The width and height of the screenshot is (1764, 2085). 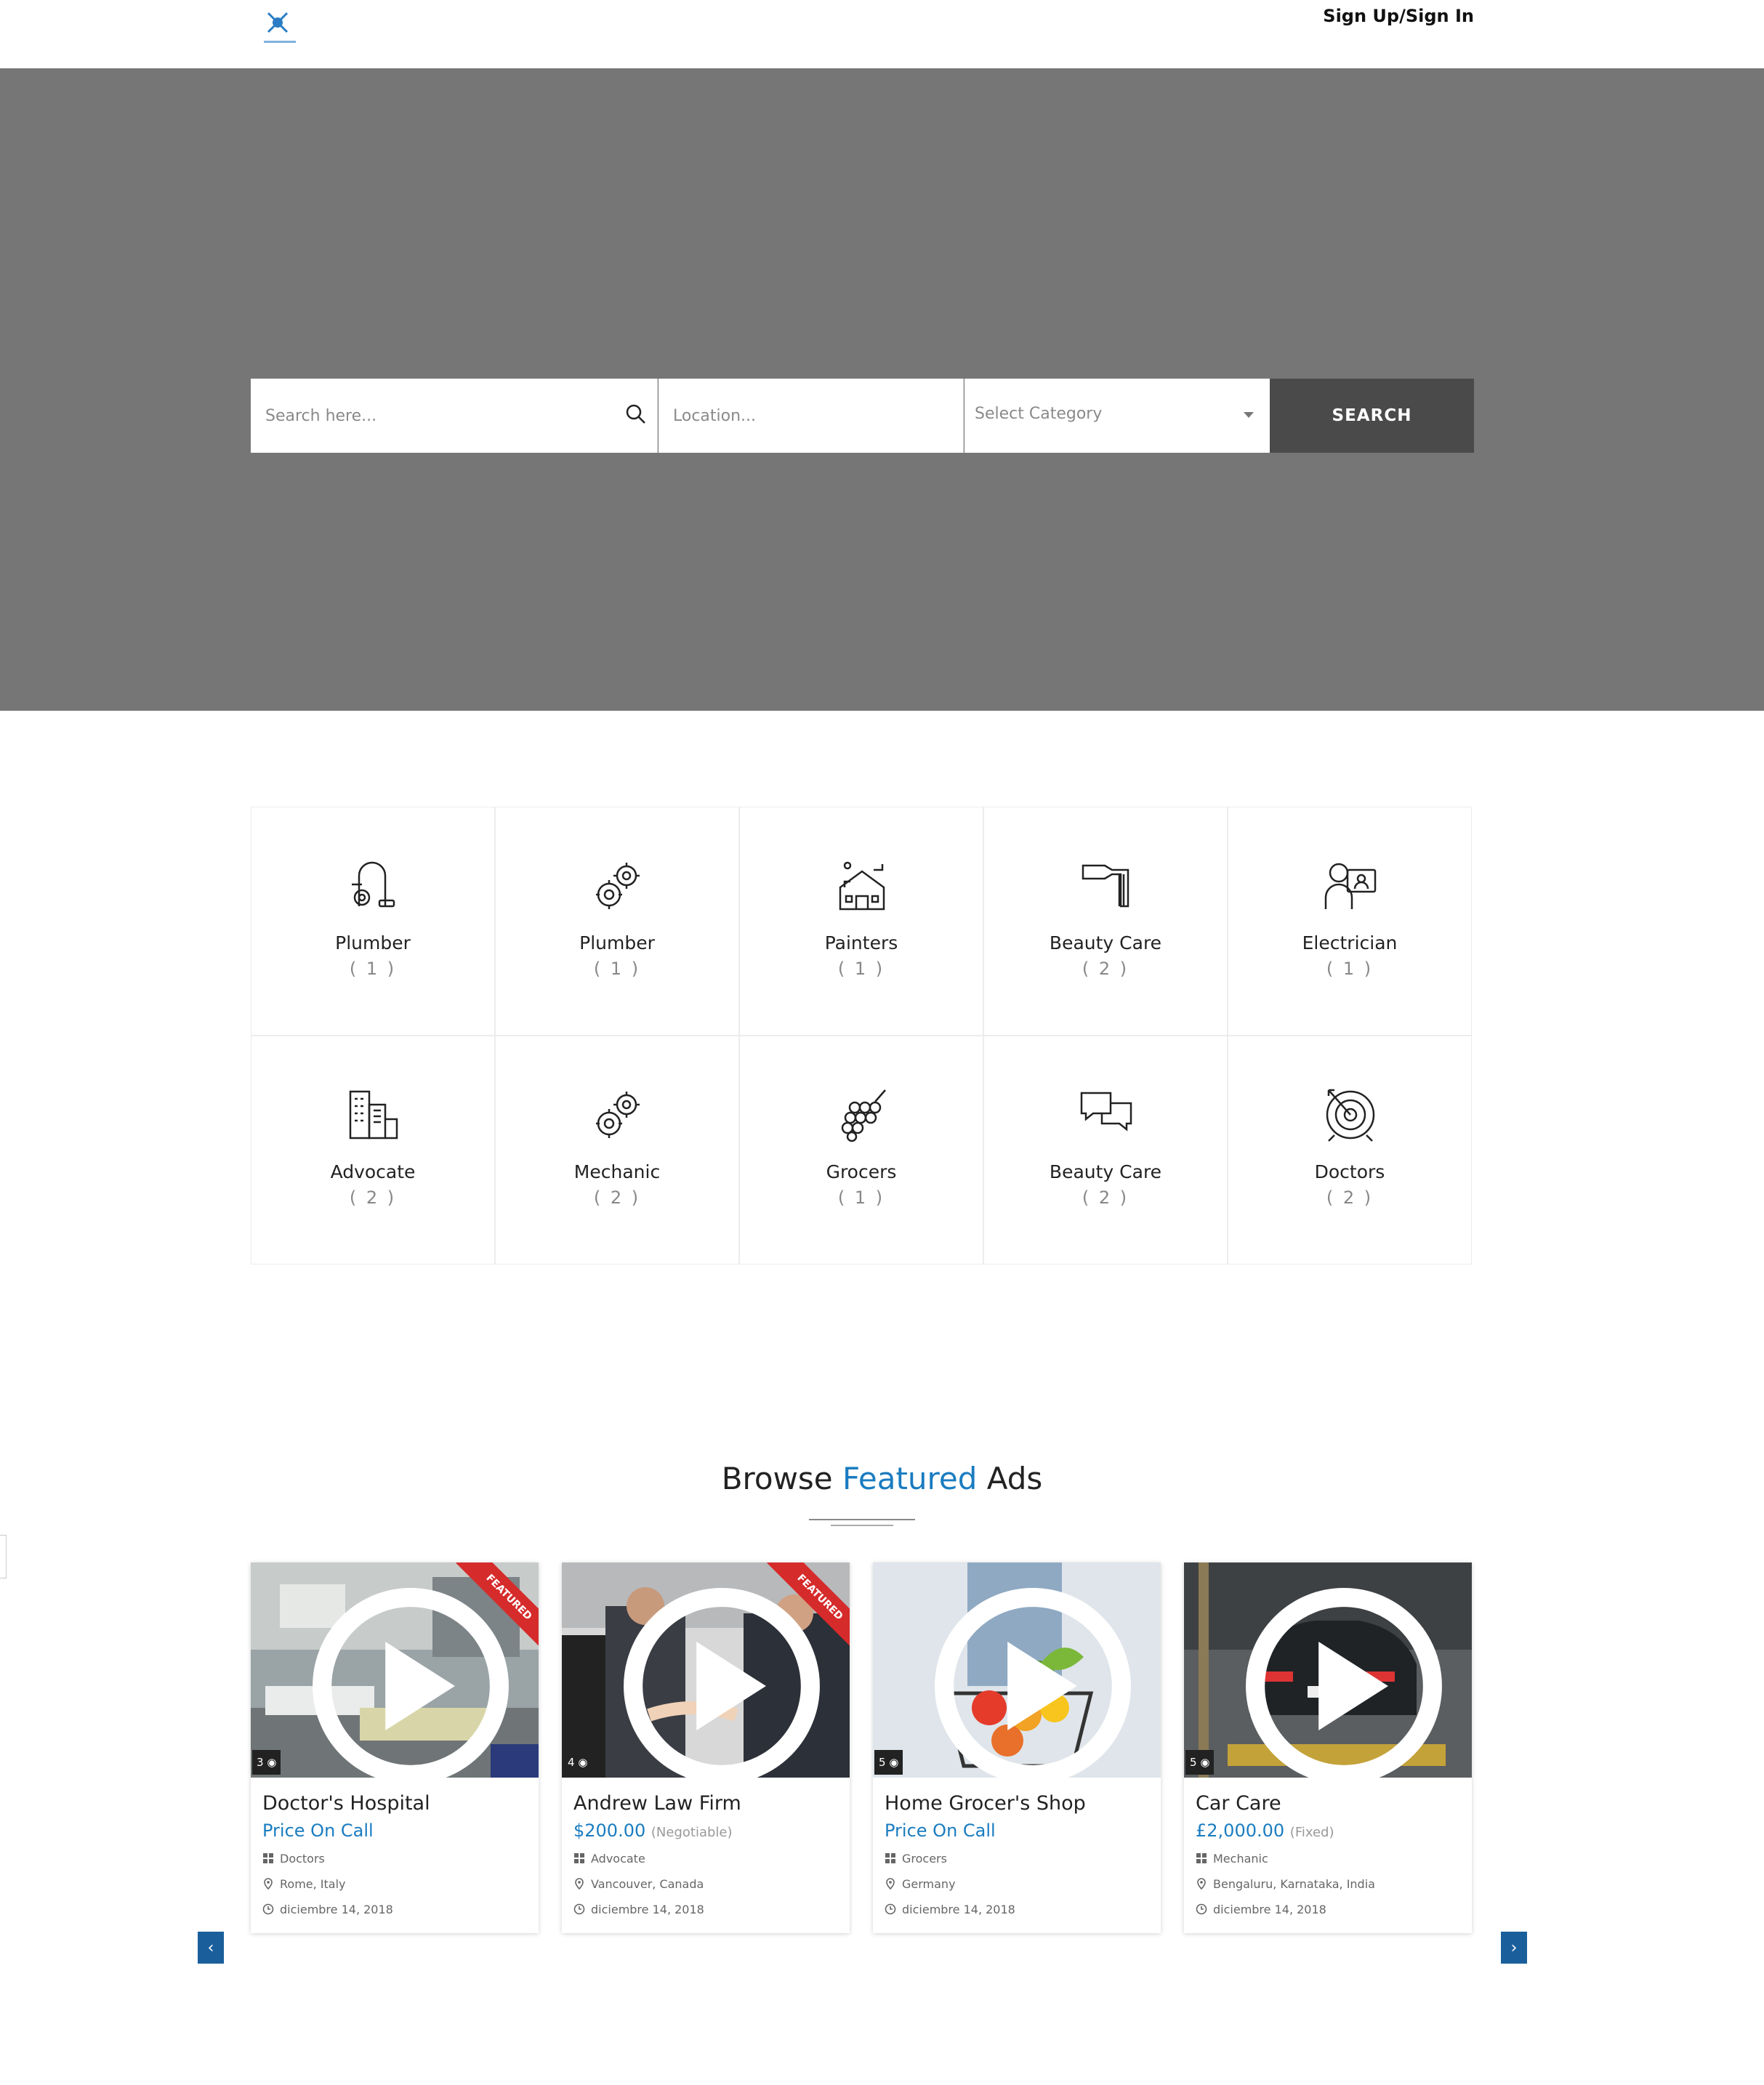 I want to click on ad-location: Bengaluru, Karnataka, India, so click(x=1286, y=1884).